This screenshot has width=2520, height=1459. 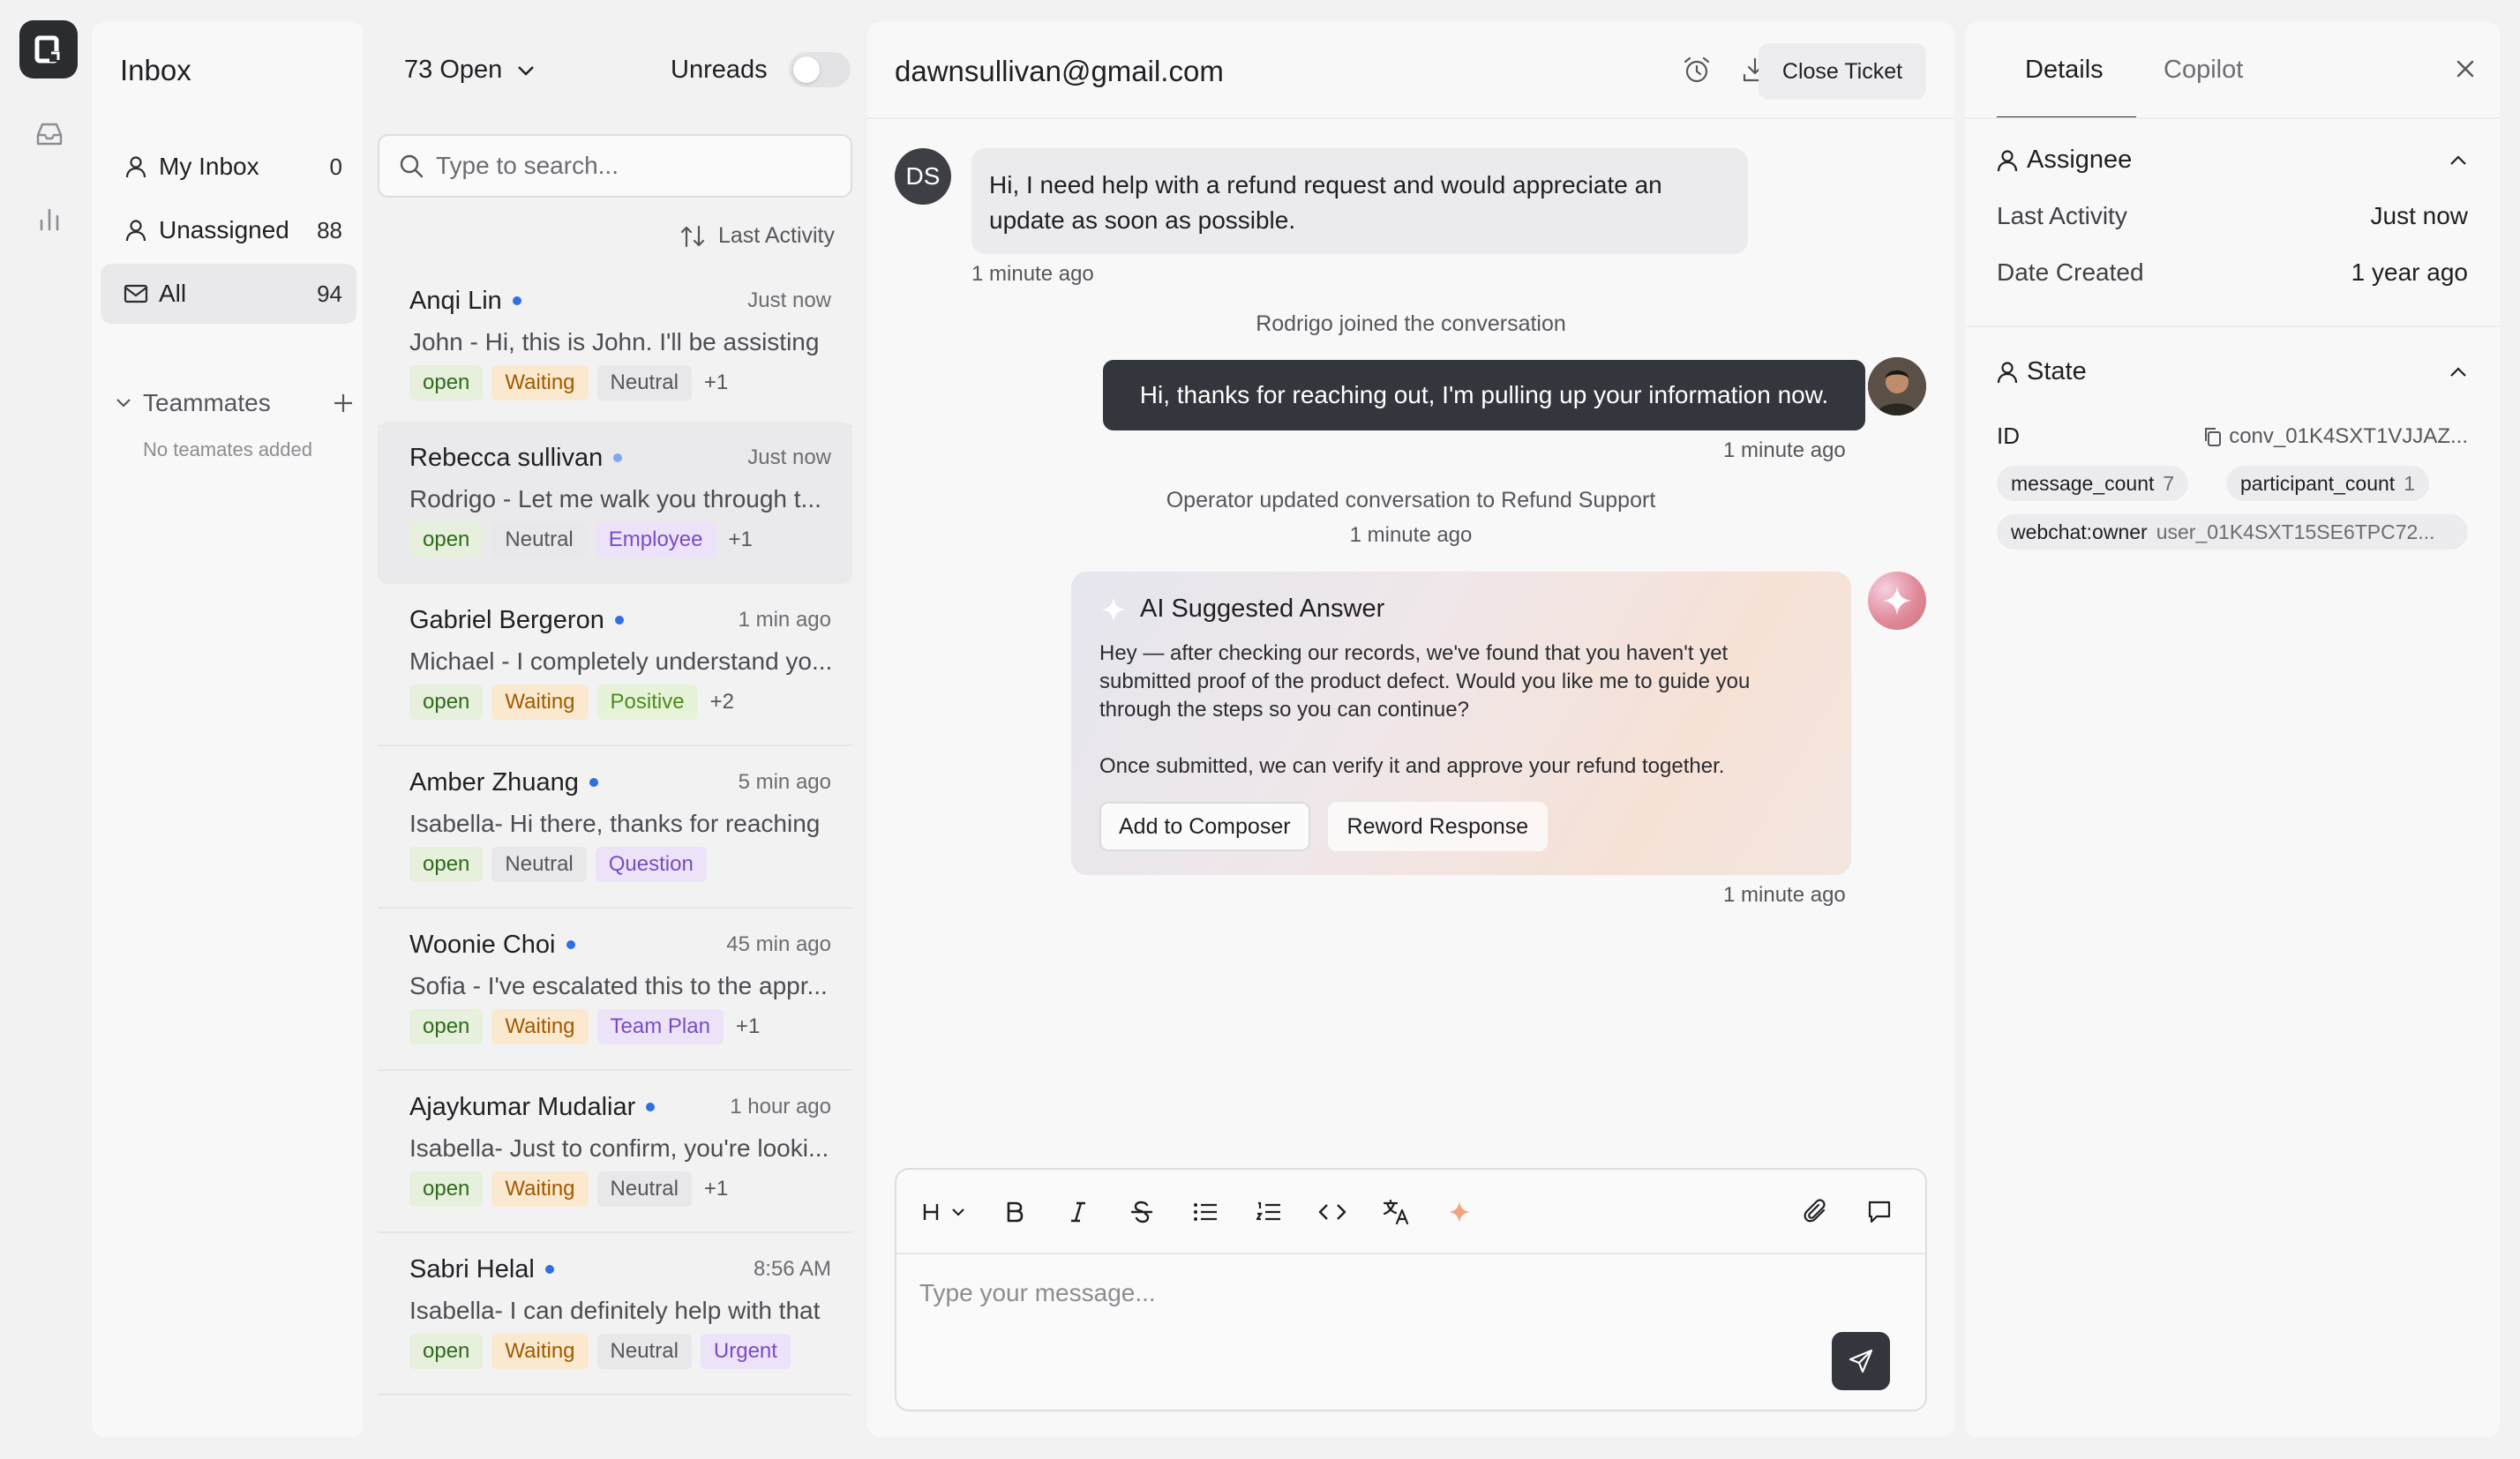 What do you see at coordinates (173, 293) in the screenshot?
I see `sidebar-item-label: All` at bounding box center [173, 293].